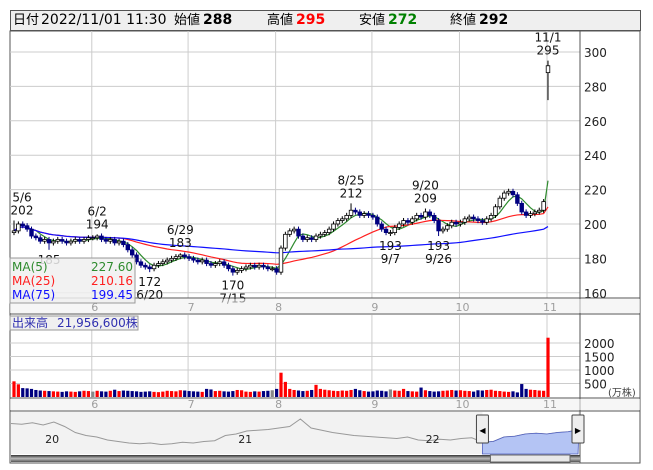 The image size is (653, 470). Describe the element at coordinates (595, 294) in the screenshot. I see `price-tick-label: 160` at that location.